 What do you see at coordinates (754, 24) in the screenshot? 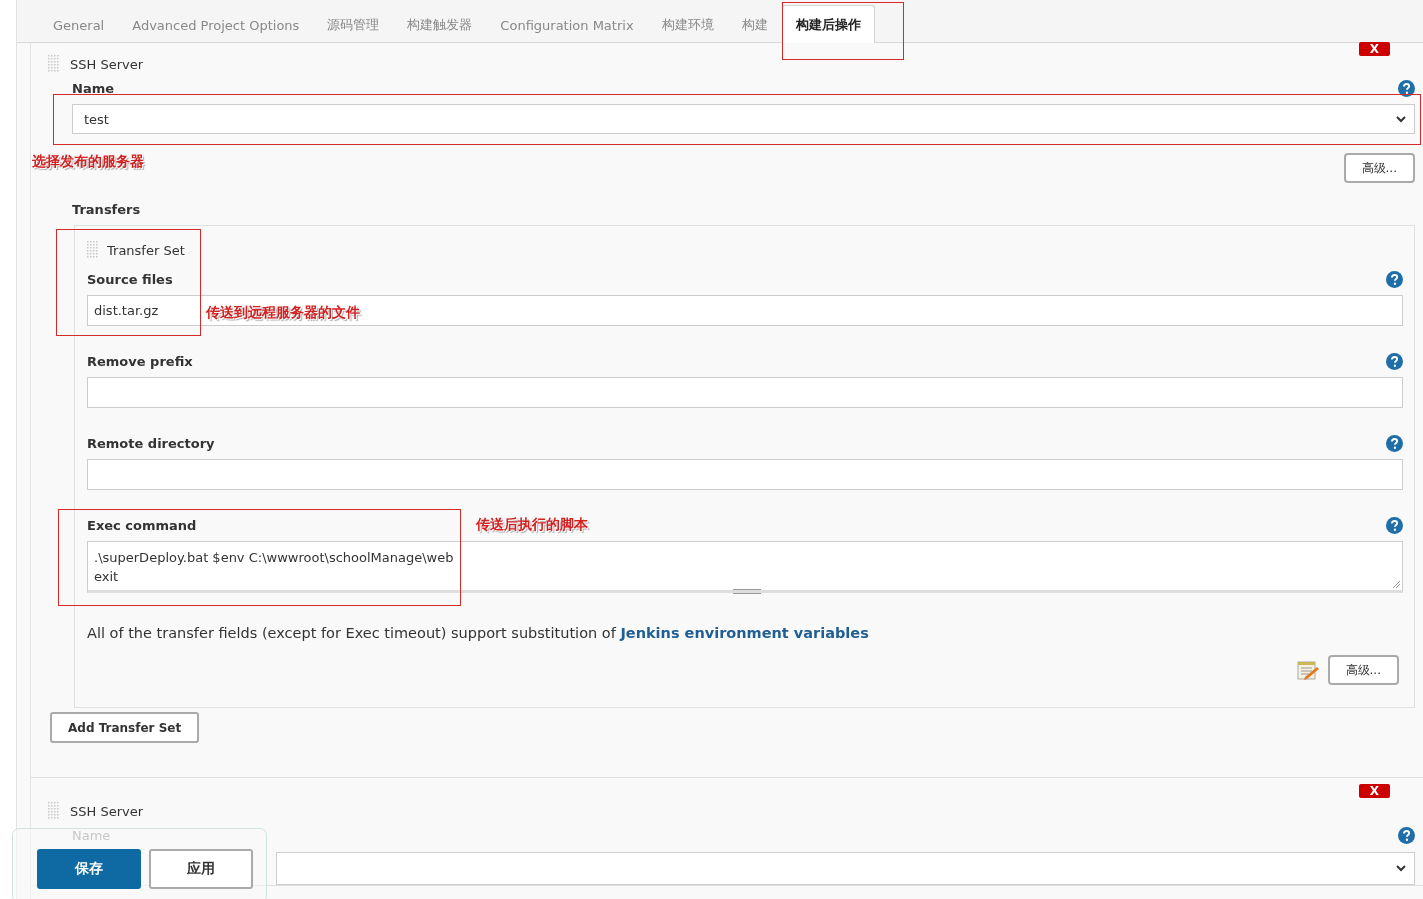
I see `tab: 构建` at bounding box center [754, 24].